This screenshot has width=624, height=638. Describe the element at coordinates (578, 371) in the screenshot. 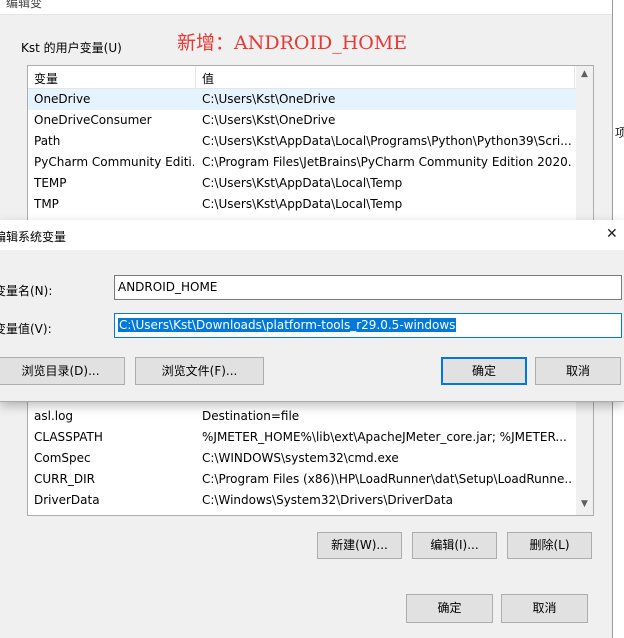

I see `dialog-cancel-button: 取消` at that location.